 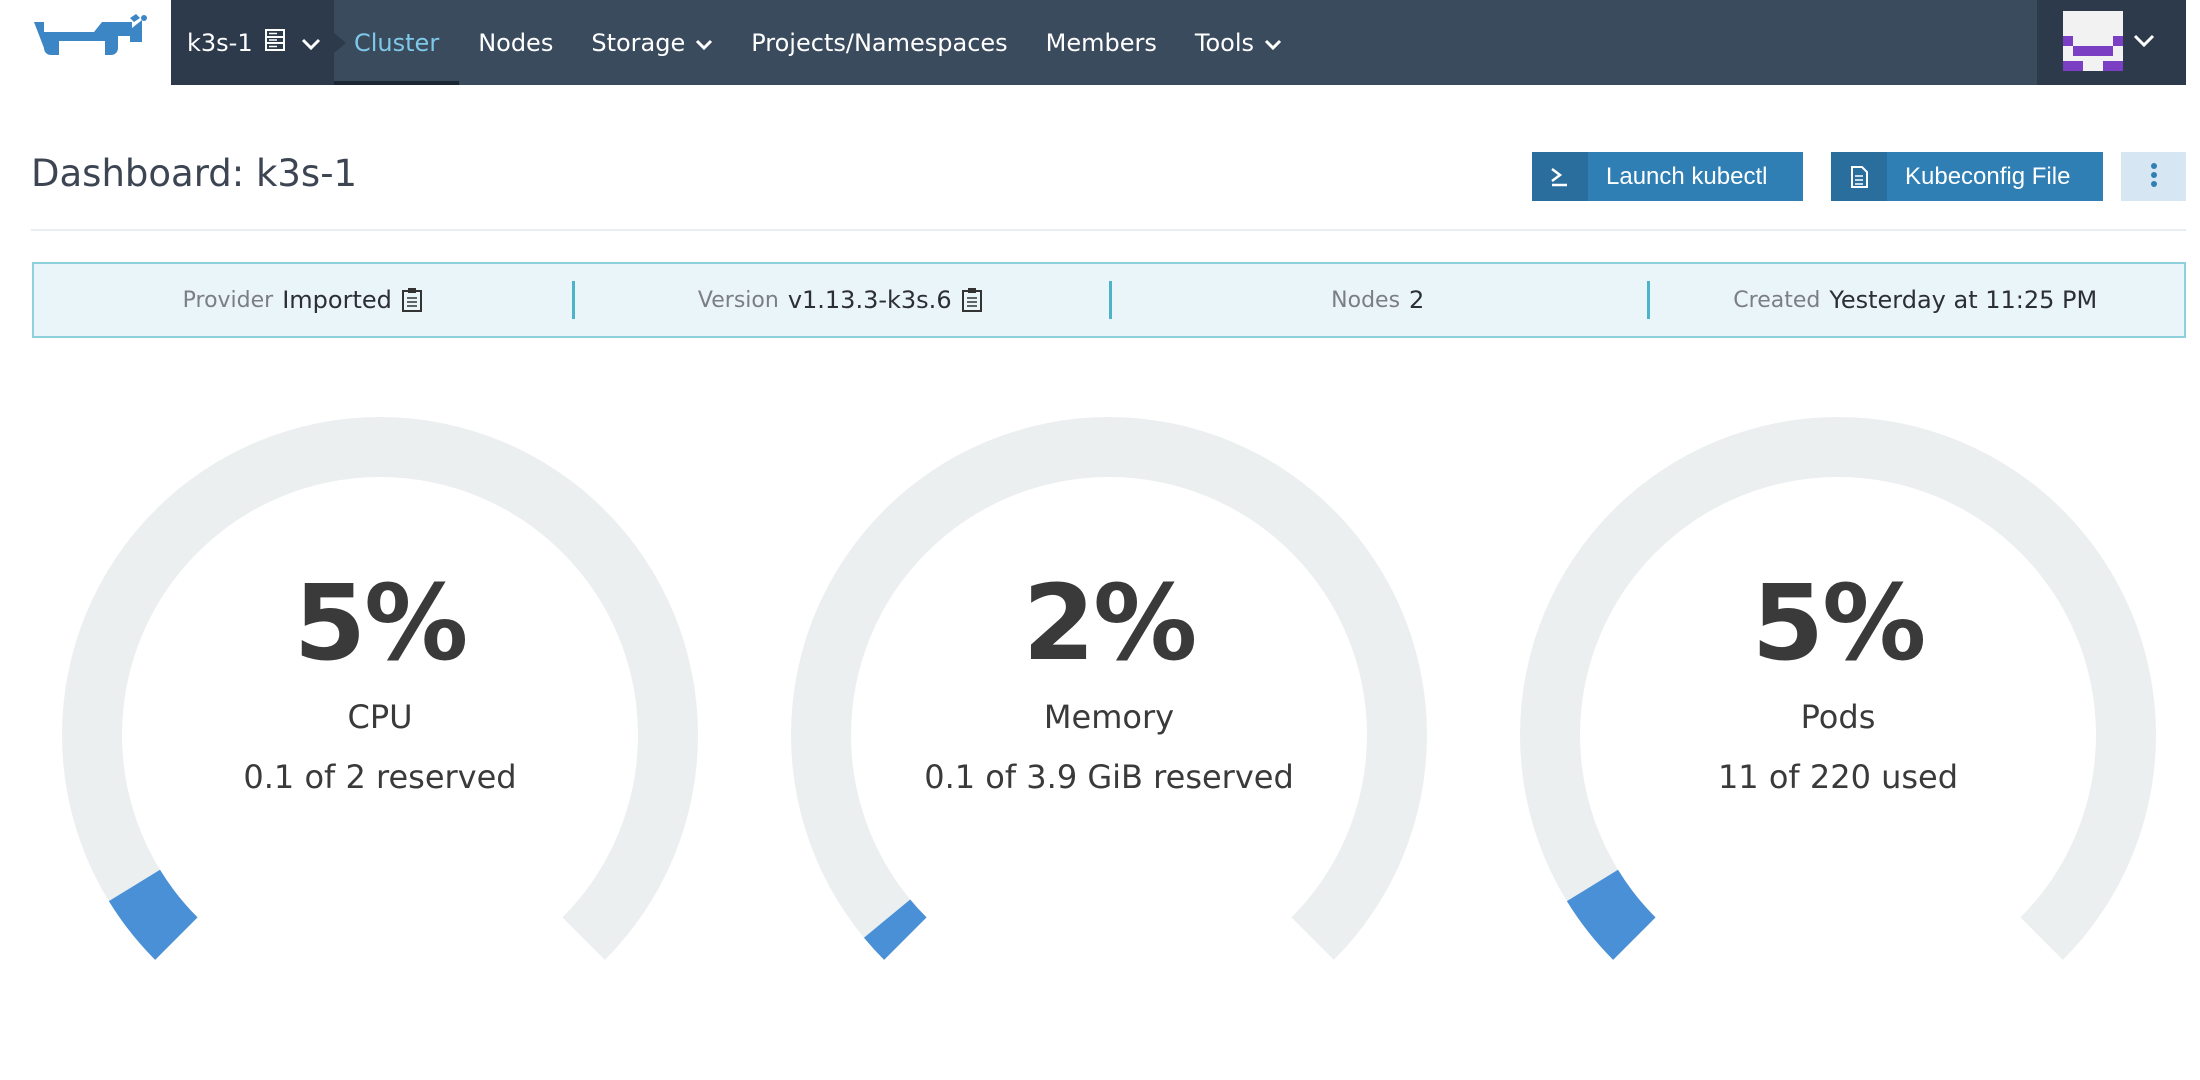 What do you see at coordinates (1687, 176) in the screenshot?
I see `launch-kubectl-label: Launch kubectl` at bounding box center [1687, 176].